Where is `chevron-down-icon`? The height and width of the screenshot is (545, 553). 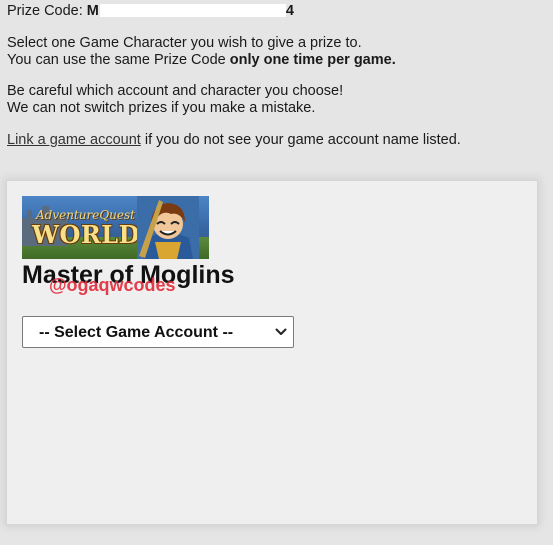 chevron-down-icon is located at coordinates (281, 331).